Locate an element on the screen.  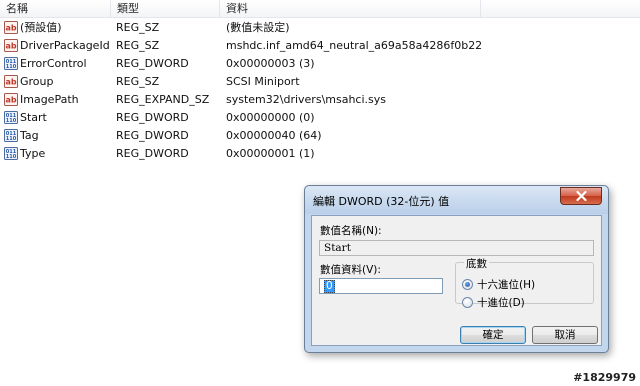
registry-value-row: 011 110 Tag REG_DWORD 0x00000040 (64) is located at coordinates (320, 136).